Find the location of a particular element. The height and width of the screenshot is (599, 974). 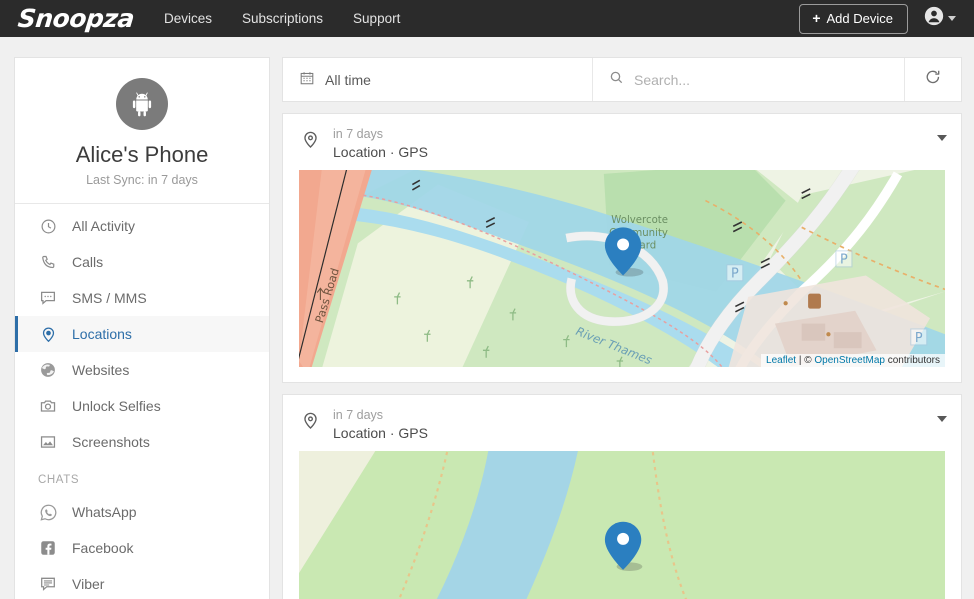

main-nav: Devices Subscriptions Support is located at coordinates (282, 18).